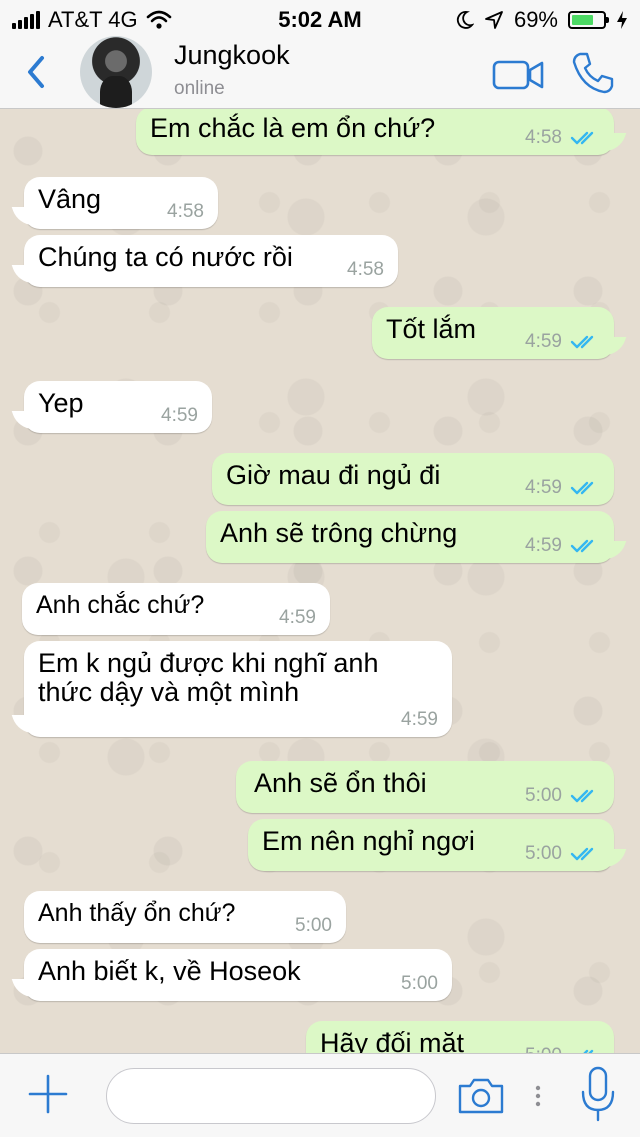 The width and height of the screenshot is (640, 1137). Describe the element at coordinates (368, 841) in the screenshot. I see `message-text: Em nên nghỉ ngơi` at that location.